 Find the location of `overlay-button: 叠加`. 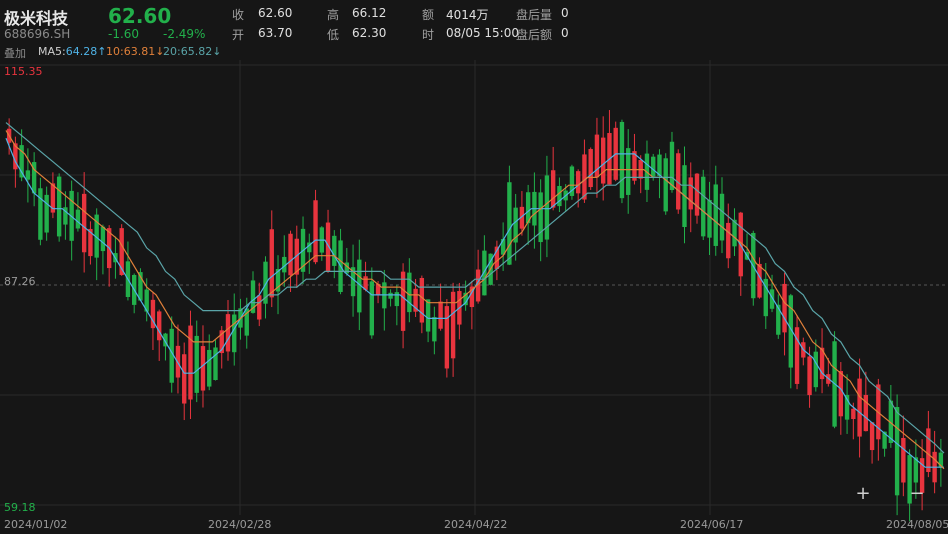

overlay-button: 叠加 is located at coordinates (15, 53).